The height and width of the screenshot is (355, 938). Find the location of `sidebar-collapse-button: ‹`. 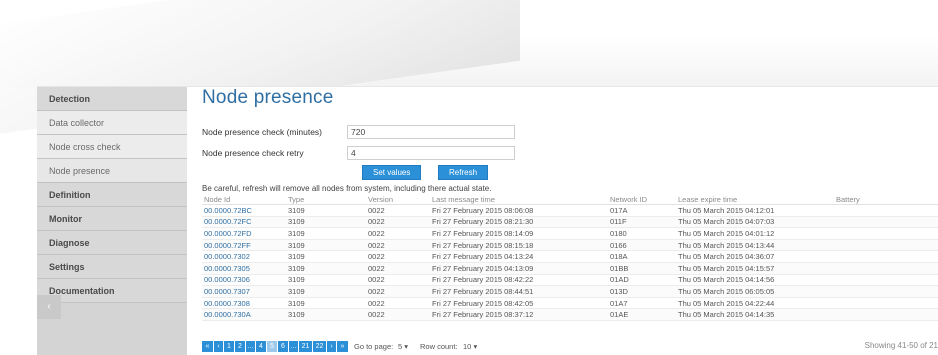

sidebar-collapse-button: ‹ is located at coordinates (49, 307).